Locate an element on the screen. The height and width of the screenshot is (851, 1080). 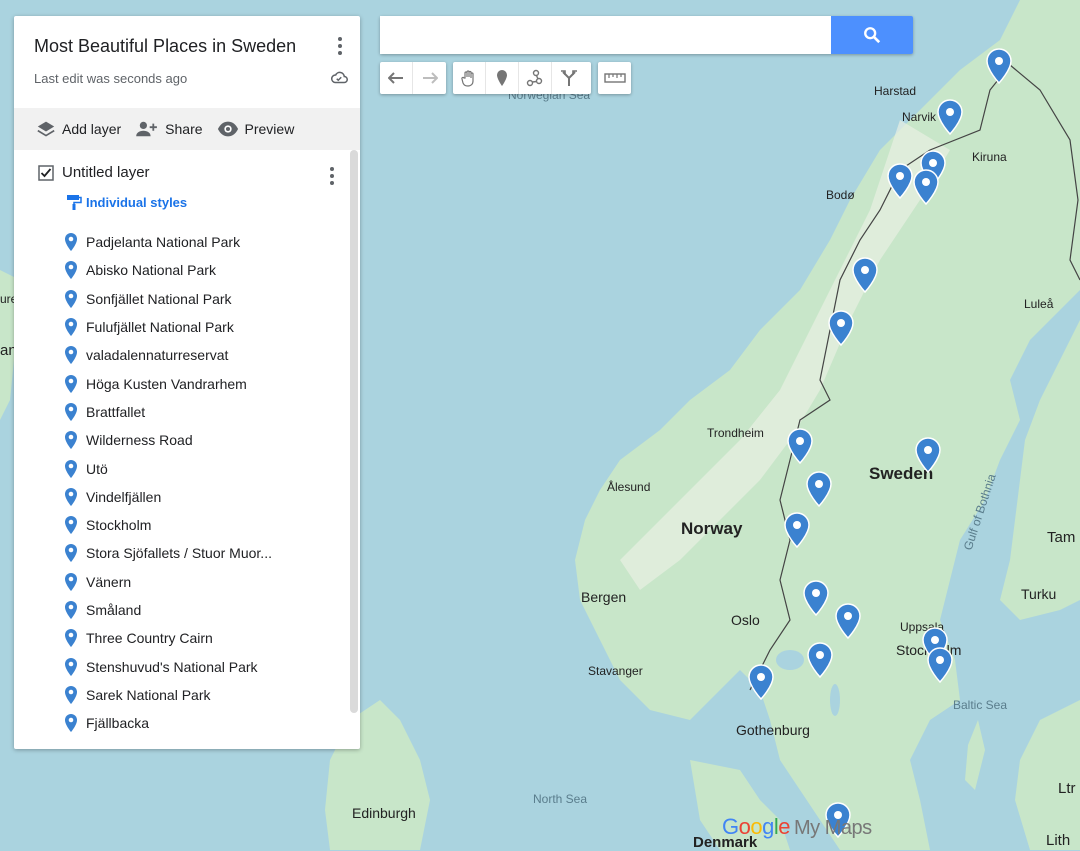
preview-button: Preview is located at coordinates (255, 129).